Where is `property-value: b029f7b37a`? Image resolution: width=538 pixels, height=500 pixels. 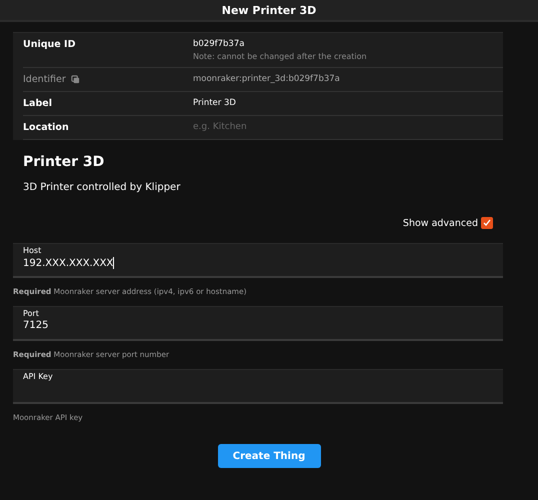
property-value: b029f7b37a is located at coordinates (219, 44).